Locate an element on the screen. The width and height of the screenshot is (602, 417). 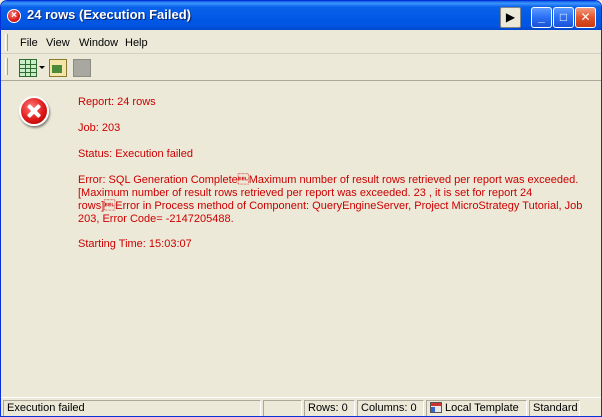
menu-bar: File View Window Help is located at coordinates (301, 42).